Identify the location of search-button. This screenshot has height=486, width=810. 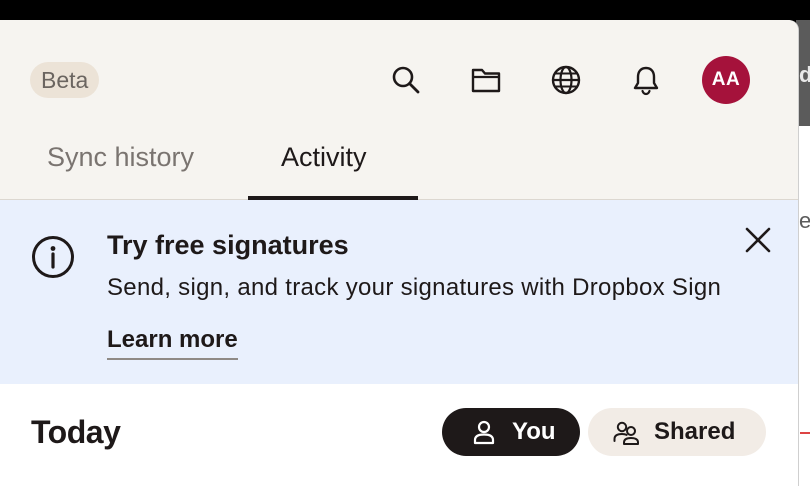
(406, 80).